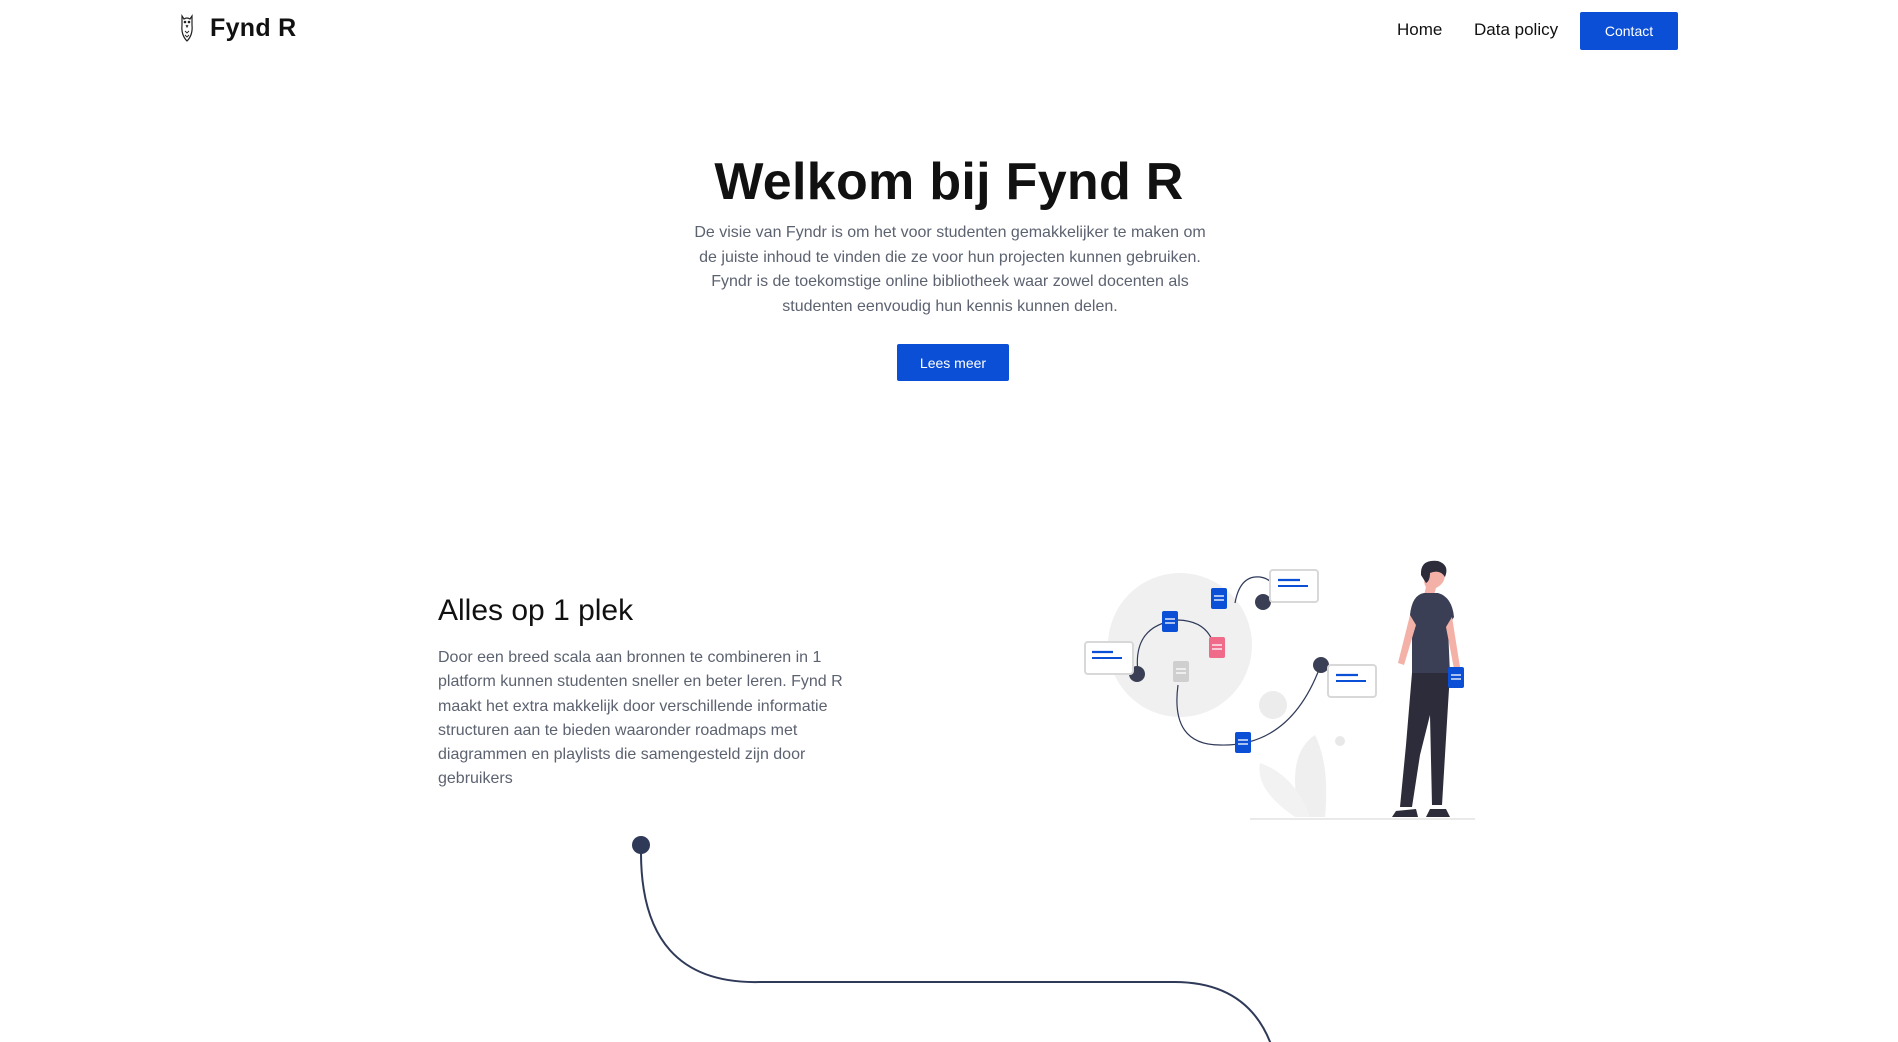 This screenshot has width=1898, height=1042. What do you see at coordinates (641, 845) in the screenshot?
I see `roadmap-node` at bounding box center [641, 845].